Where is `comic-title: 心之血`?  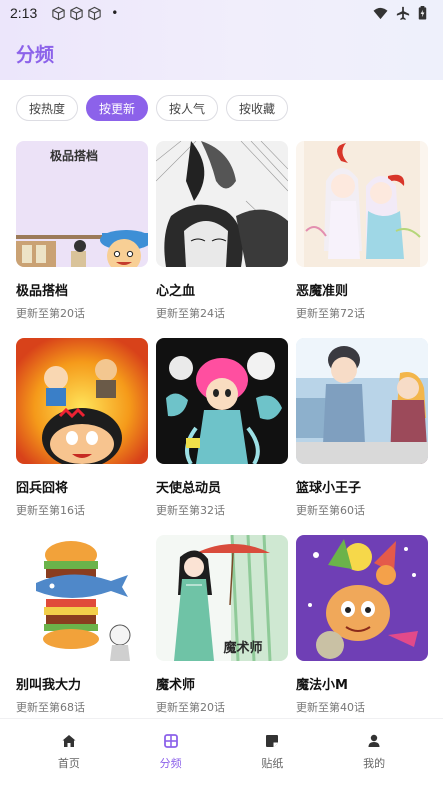 comic-title: 心之血 is located at coordinates (176, 291).